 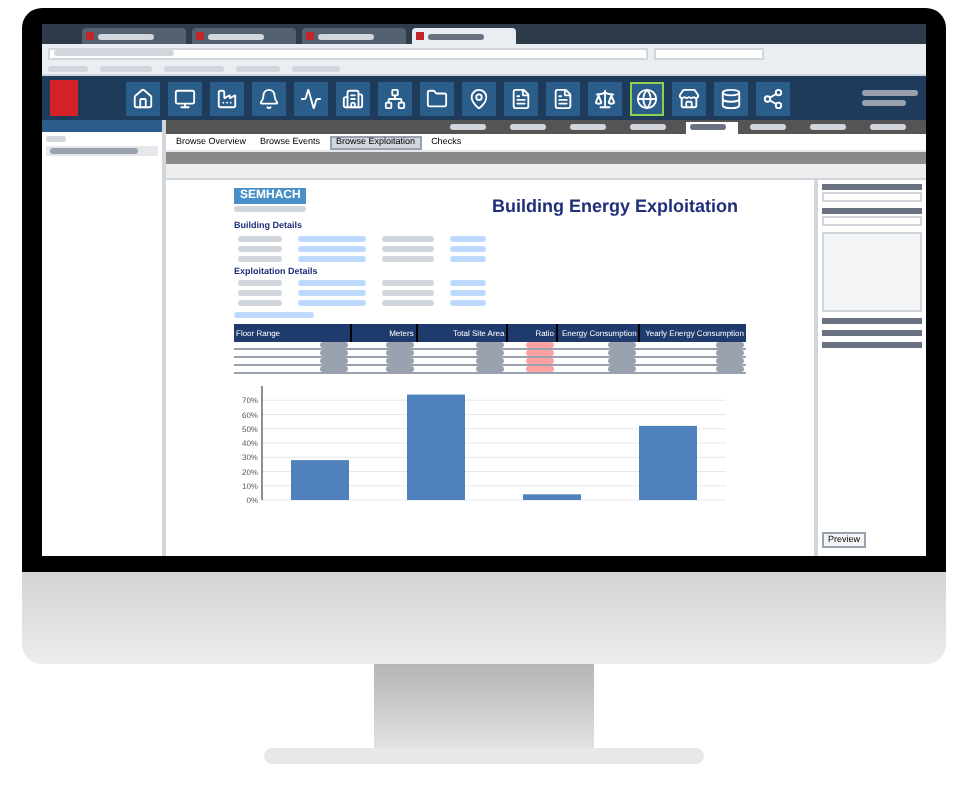 I want to click on sidebar-header, so click(x=102, y=126).